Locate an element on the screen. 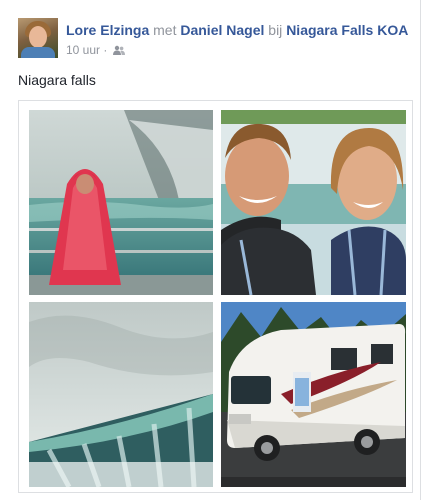  at-text: bij is located at coordinates (275, 30).